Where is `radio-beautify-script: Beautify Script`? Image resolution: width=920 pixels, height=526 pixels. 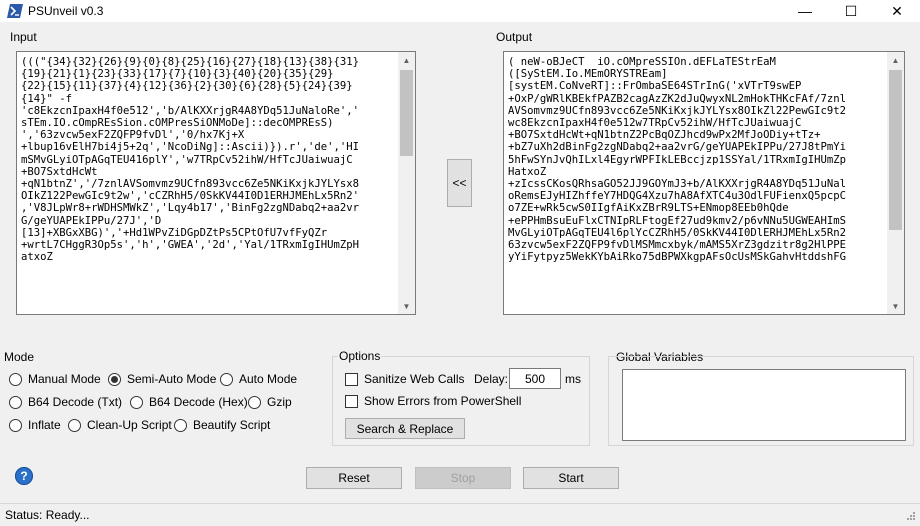
radio-beautify-script: Beautify Script is located at coordinates (222, 425).